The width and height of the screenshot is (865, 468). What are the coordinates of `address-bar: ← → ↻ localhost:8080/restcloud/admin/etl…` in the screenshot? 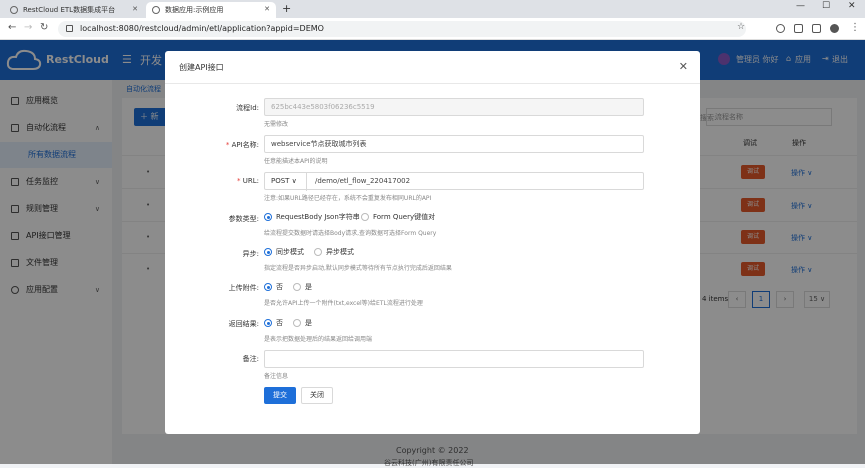 It's located at (432, 29).